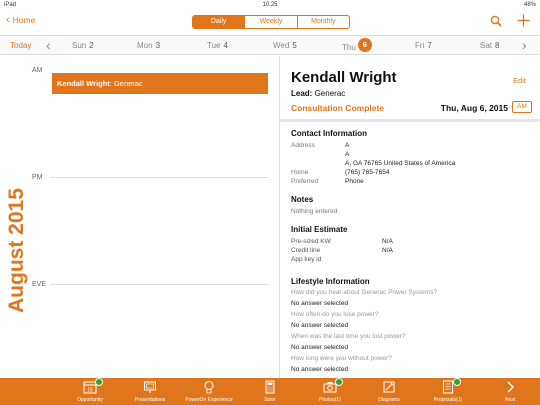  Describe the element at coordinates (271, 22) in the screenshot. I see `tab-weekly: Weekly` at that location.